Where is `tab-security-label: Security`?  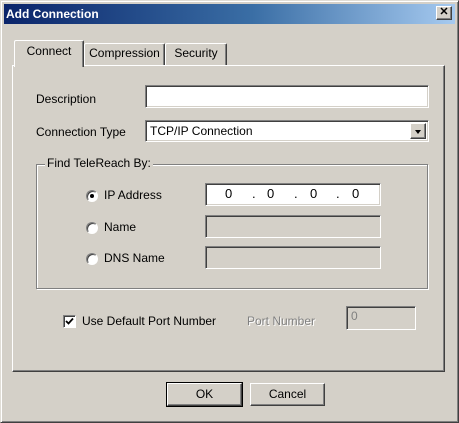
tab-security-label: Security is located at coordinates (196, 53).